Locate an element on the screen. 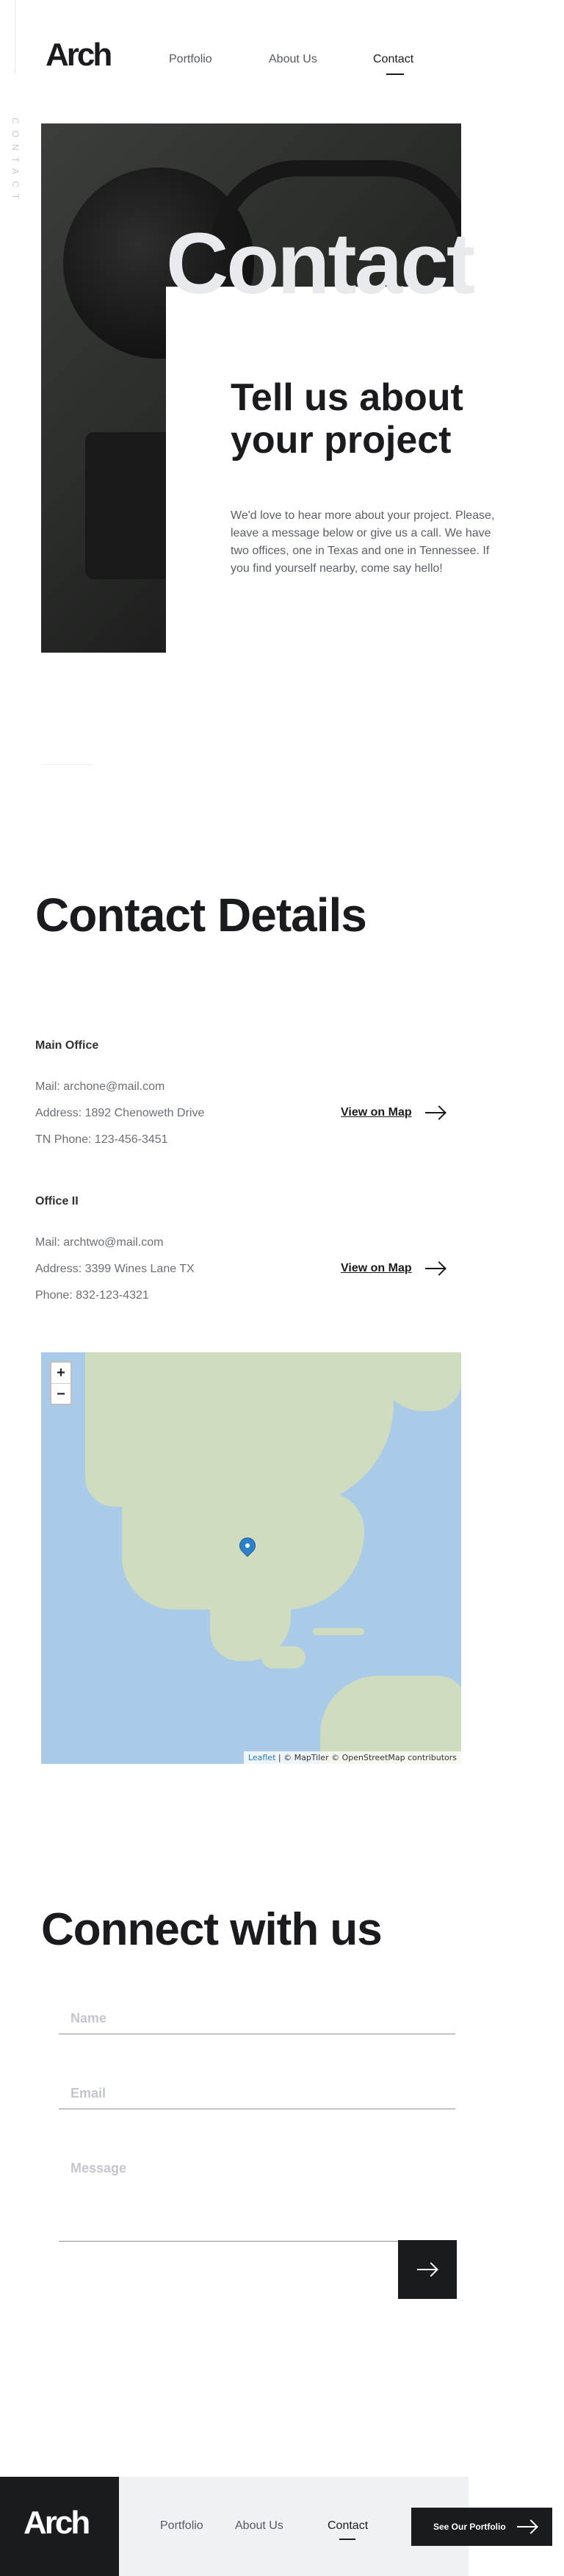 Image resolution: width=564 pixels, height=2576 pixels. email-field-wrapper is located at coordinates (257, 2093).